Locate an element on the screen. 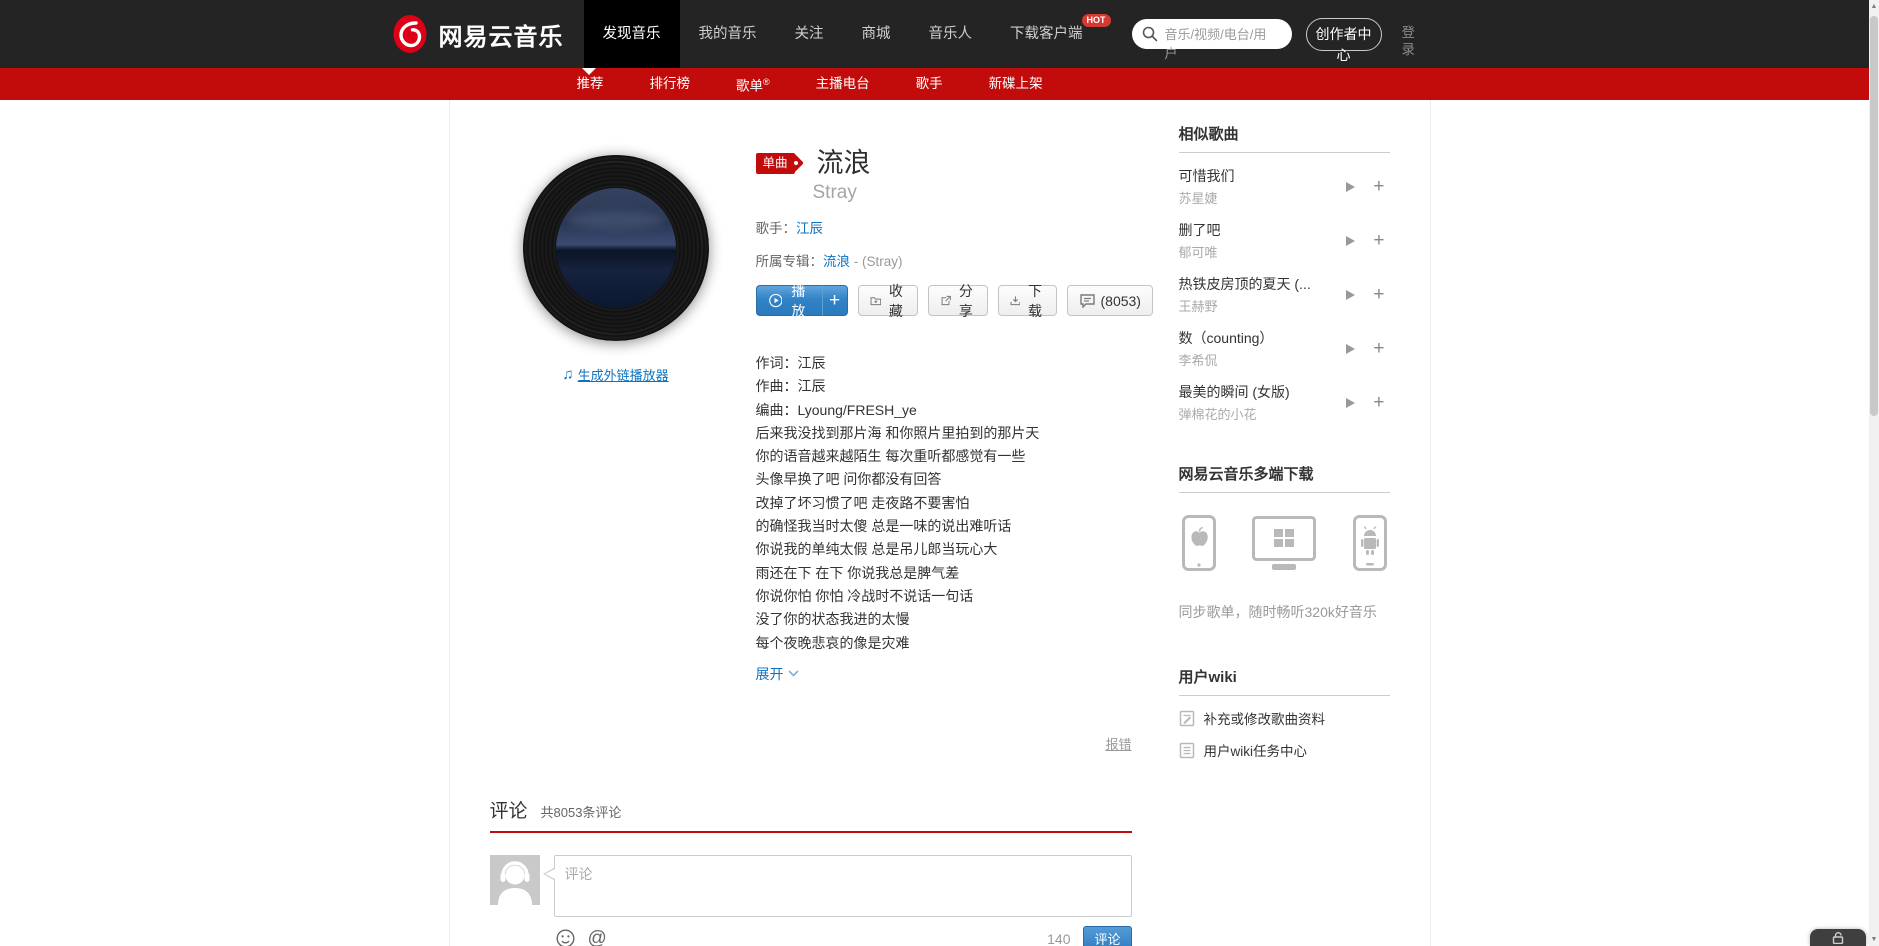 The image size is (1879, 946). comment-input is located at coordinates (842, 885).